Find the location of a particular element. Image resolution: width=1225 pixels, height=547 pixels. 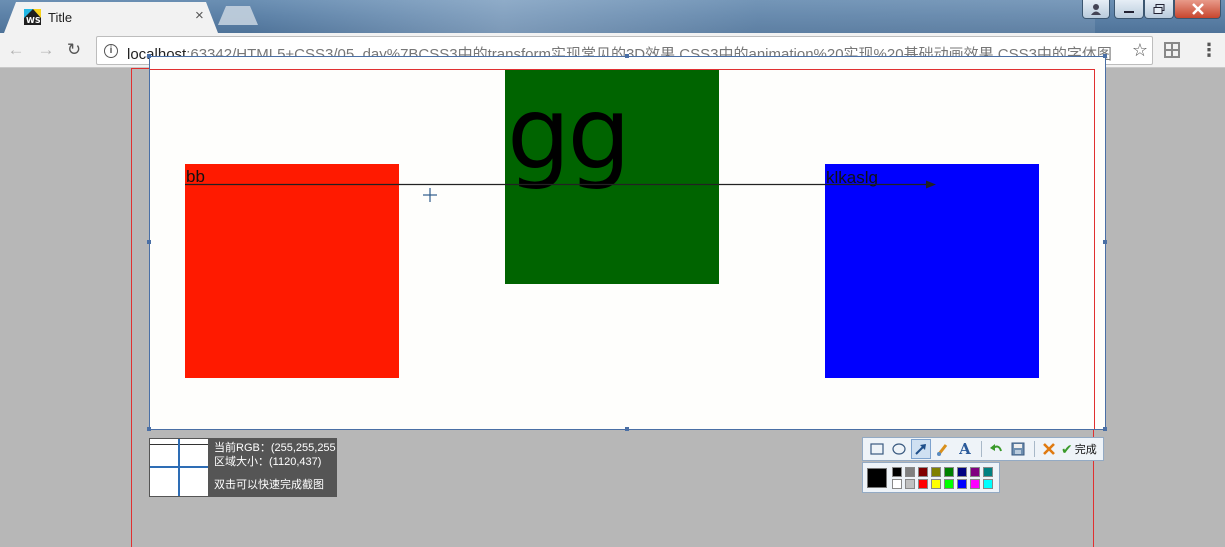

titlebar-glass is located at coordinates (672, 16).